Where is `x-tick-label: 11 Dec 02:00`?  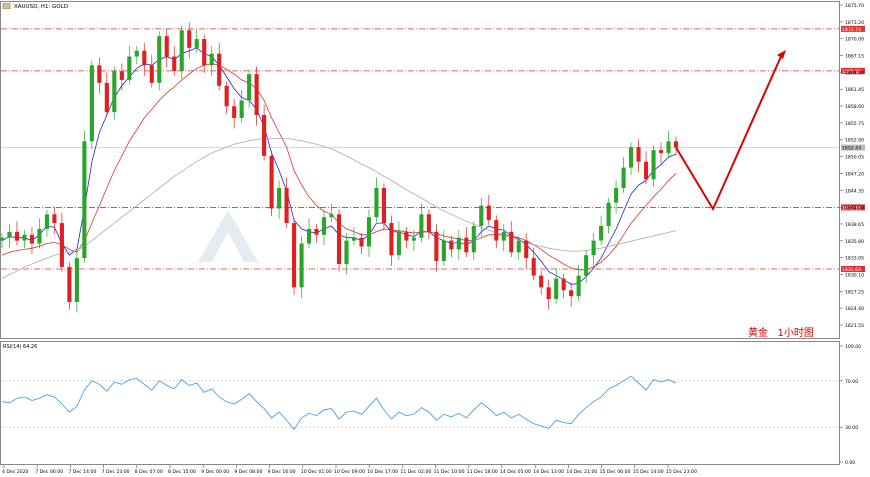 x-tick-label: 11 Dec 02:00 is located at coordinates (415, 472).